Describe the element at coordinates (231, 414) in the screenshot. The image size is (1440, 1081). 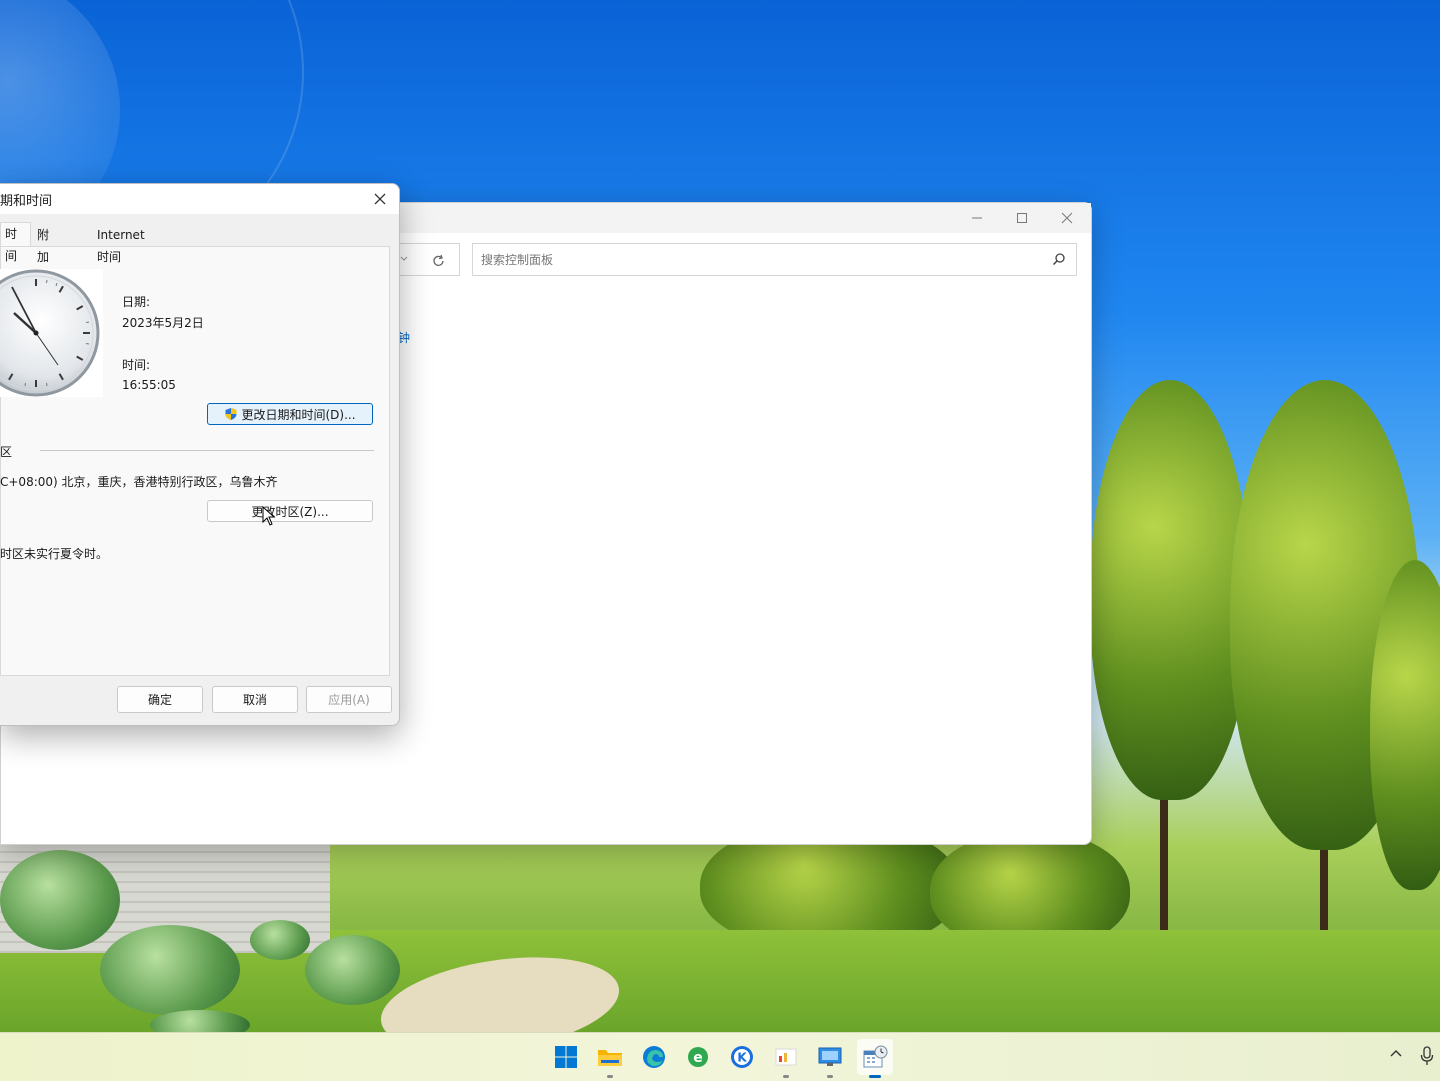
I see `uac-shield-icon` at that location.